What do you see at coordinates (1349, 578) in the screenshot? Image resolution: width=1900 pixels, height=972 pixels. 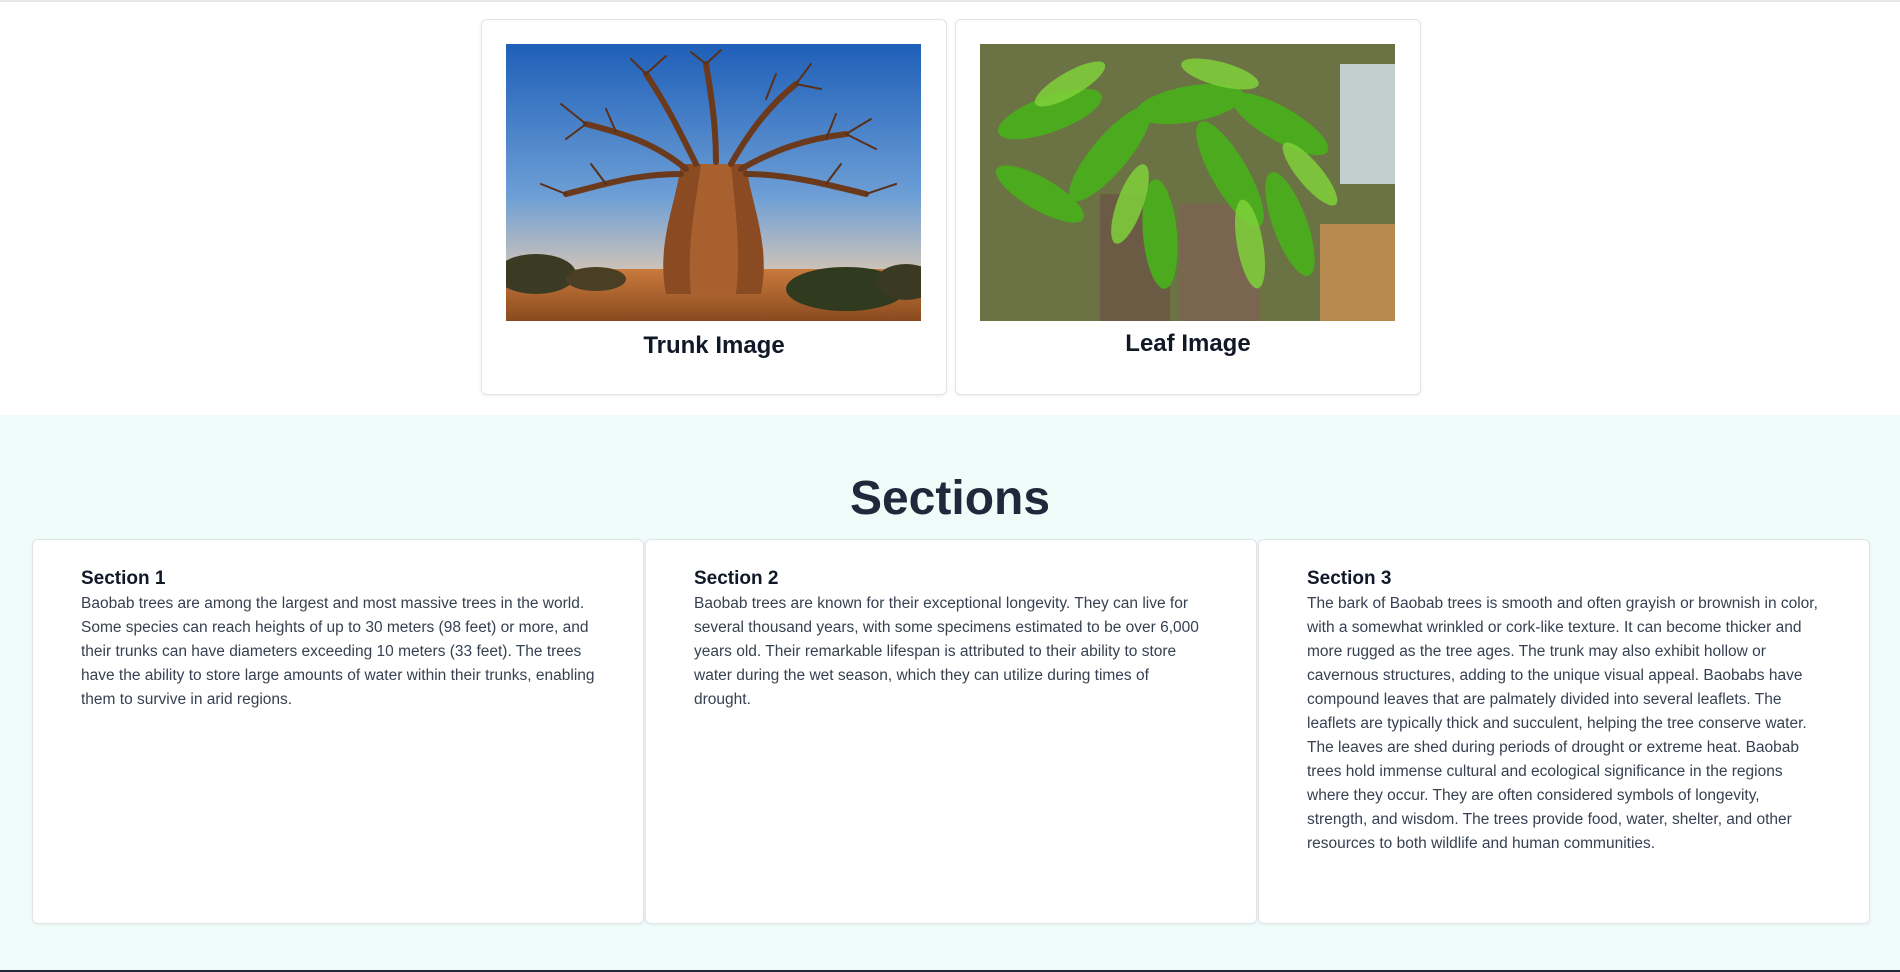 I see `section-title: Section 3` at bounding box center [1349, 578].